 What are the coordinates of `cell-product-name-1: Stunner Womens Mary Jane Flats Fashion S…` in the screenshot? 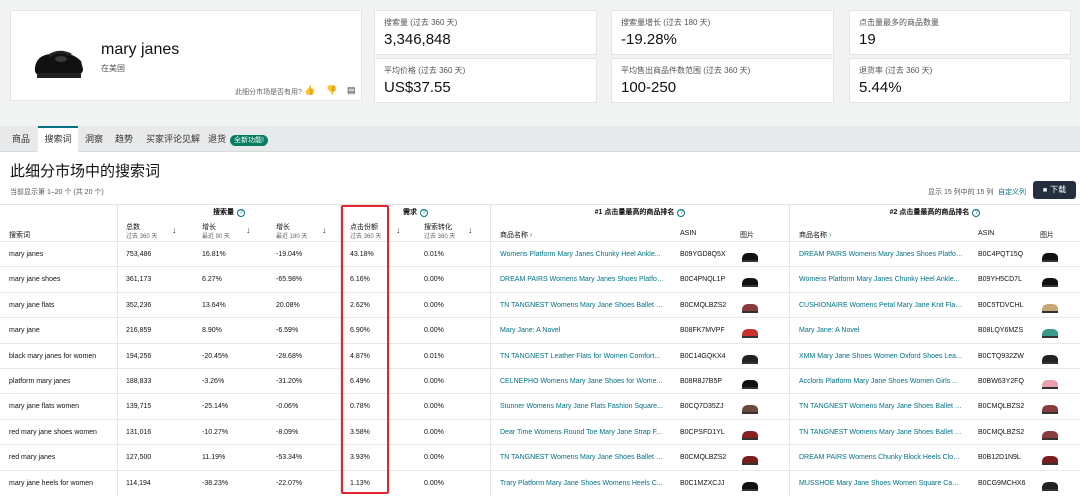 It's located at (582, 406).